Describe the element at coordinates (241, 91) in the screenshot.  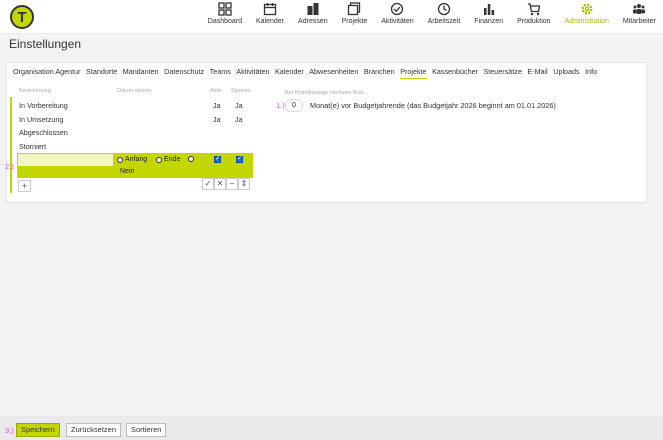
I see `column-header-lock: Sperren` at that location.